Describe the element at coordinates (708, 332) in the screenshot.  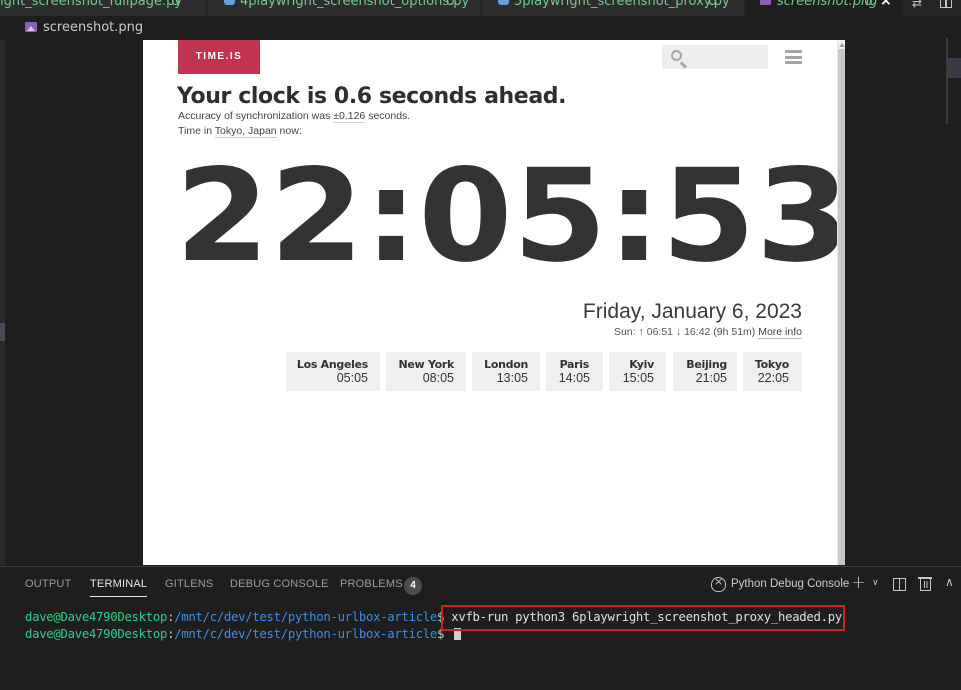
I see `sun-info: Sun: ↑ 06:51 ↓ 16:42 (9h 51m) More info` at that location.